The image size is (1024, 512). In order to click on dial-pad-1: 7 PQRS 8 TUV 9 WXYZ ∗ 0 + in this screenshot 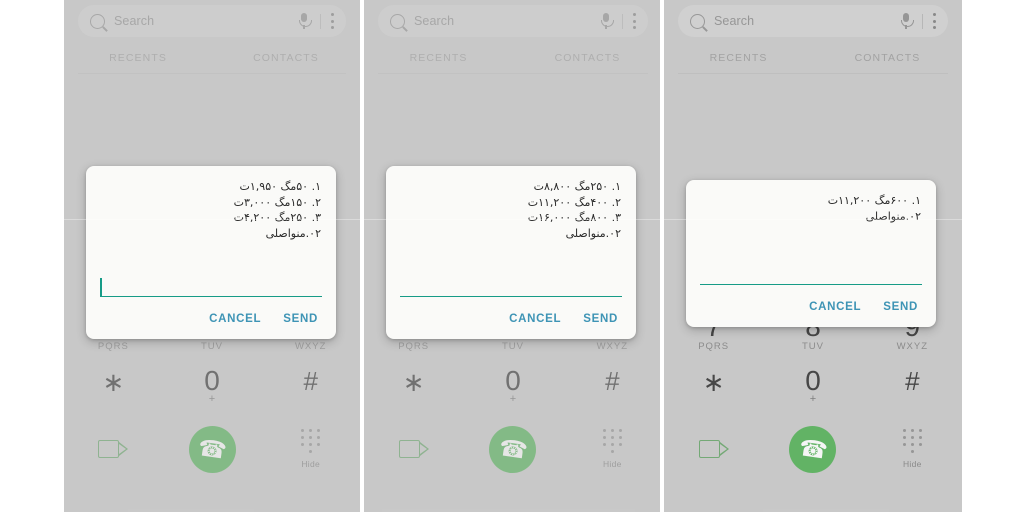, I will do `click(212, 412)`.